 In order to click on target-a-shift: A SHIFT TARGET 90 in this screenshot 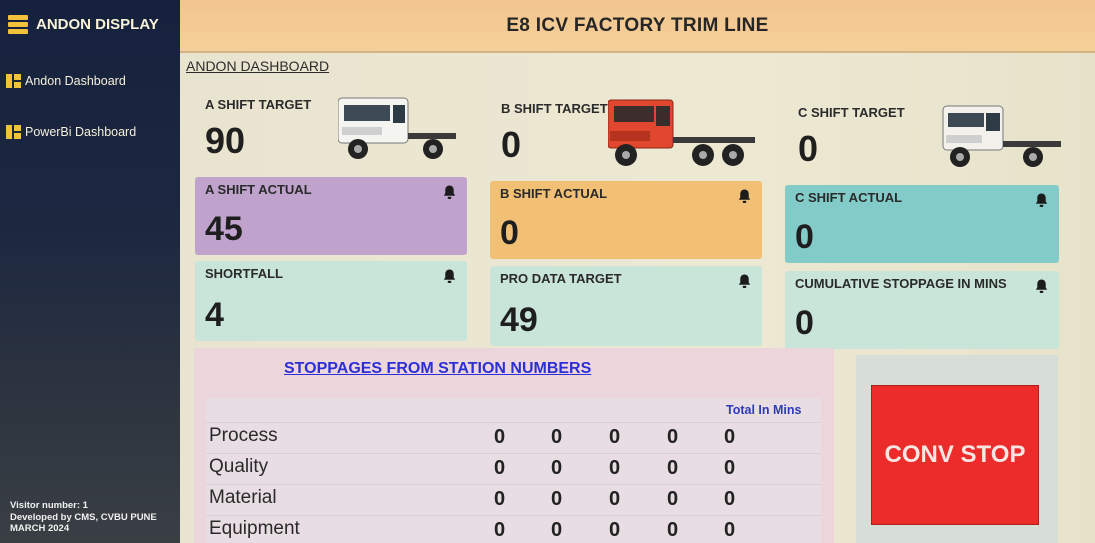, I will do `click(258, 129)`.